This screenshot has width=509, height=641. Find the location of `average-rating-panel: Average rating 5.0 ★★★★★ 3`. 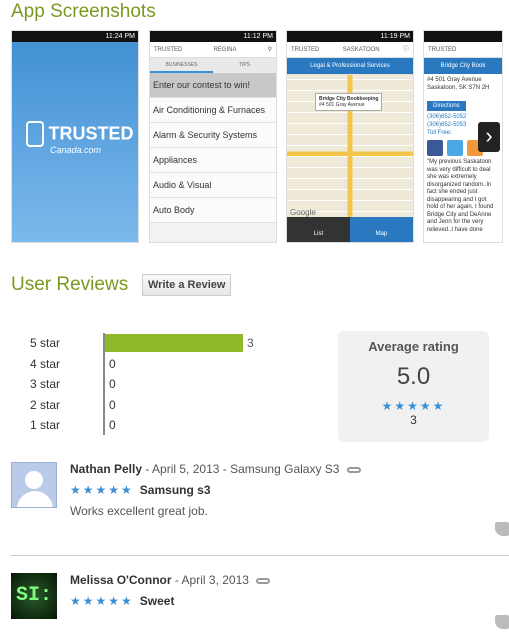

average-rating-panel: Average rating 5.0 ★★★★★ 3 is located at coordinates (413, 386).